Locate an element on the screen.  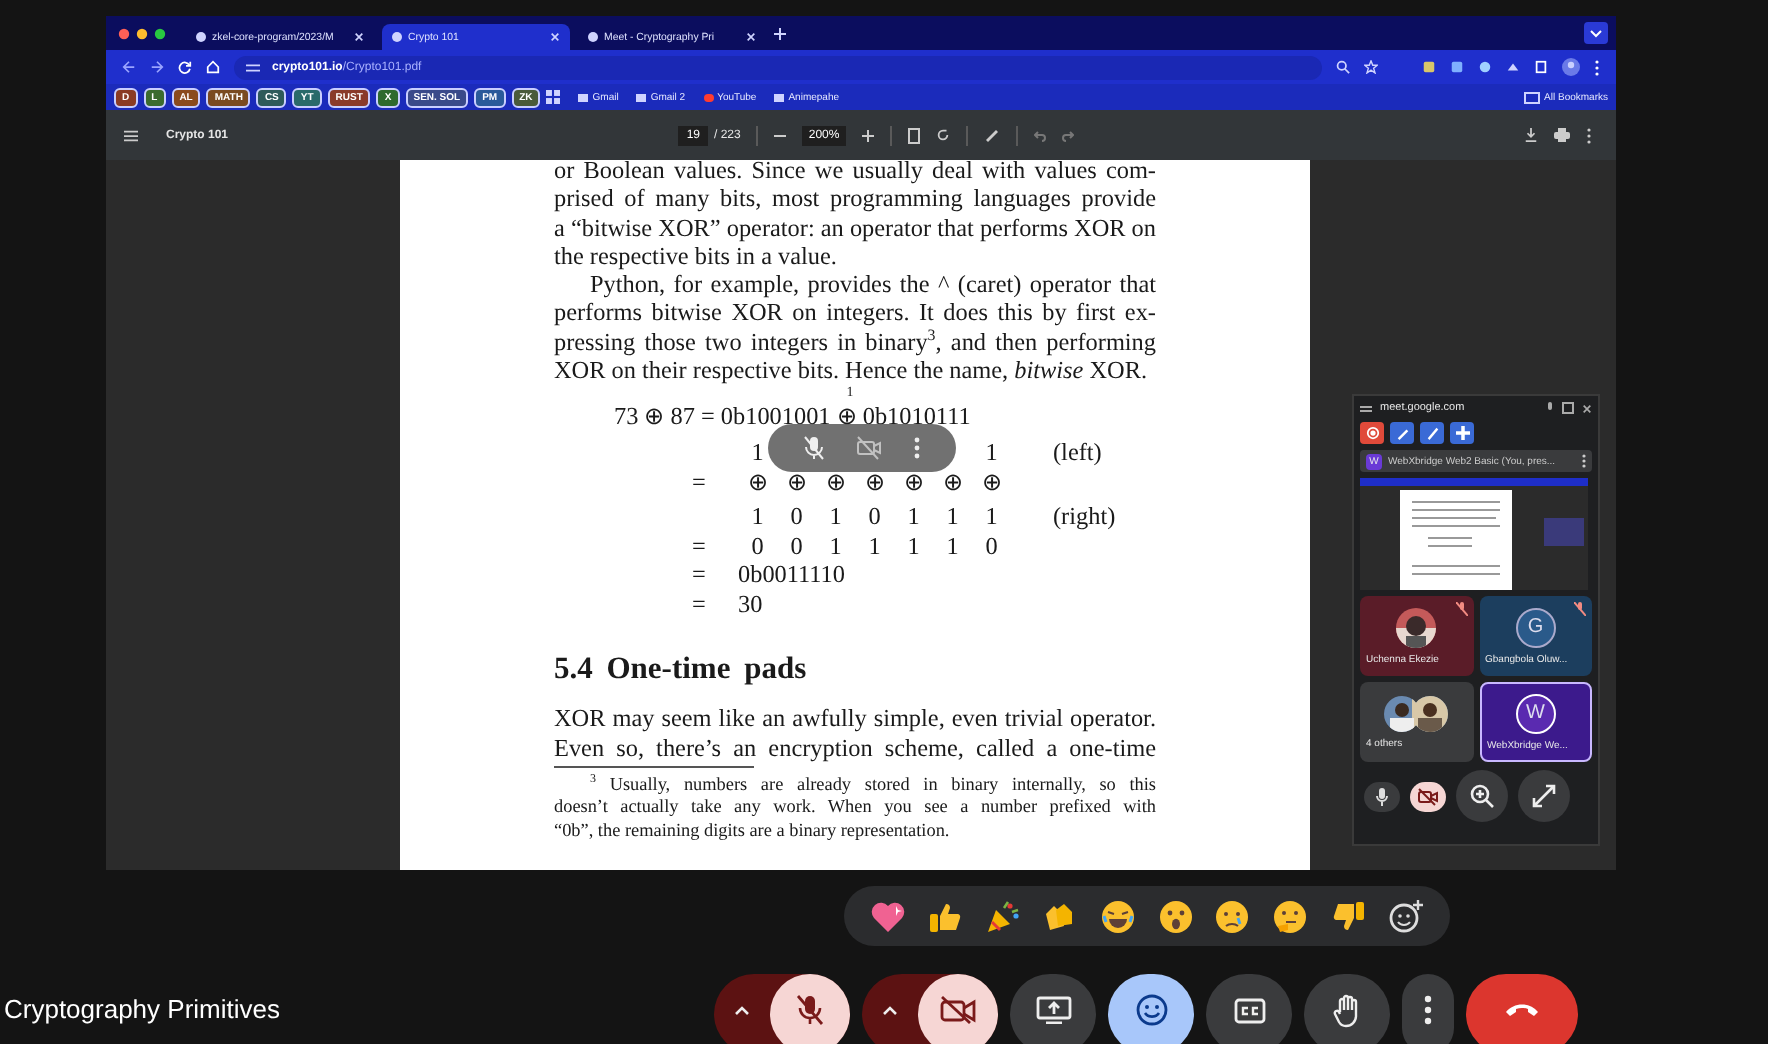
heart-icon is located at coordinates (888, 916).